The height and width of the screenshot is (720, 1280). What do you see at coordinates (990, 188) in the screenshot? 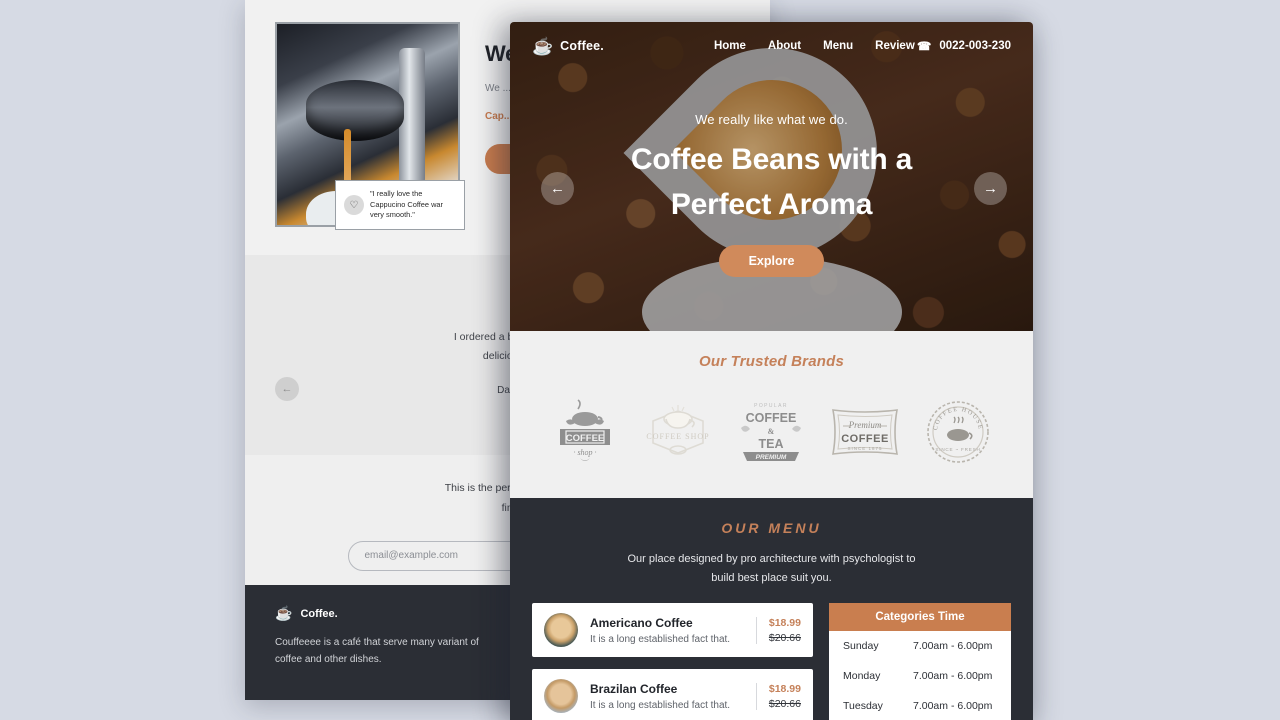
I see `arrow-right-icon: →` at bounding box center [990, 188].